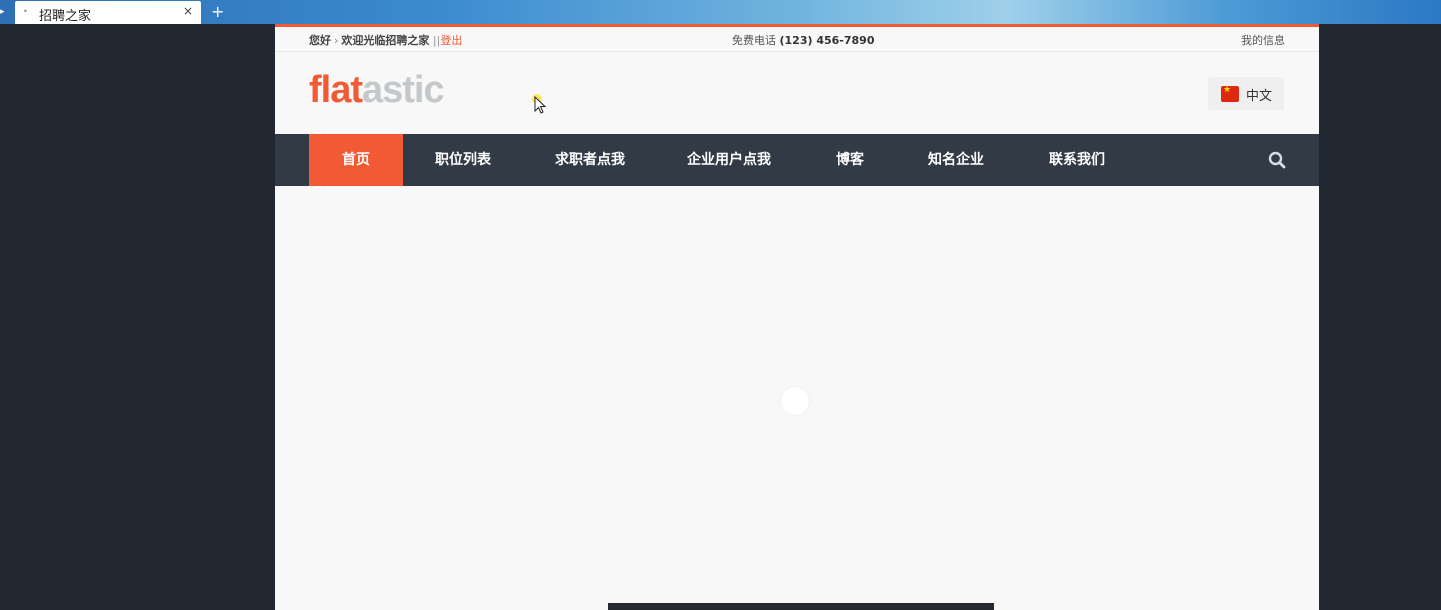  What do you see at coordinates (720, 12) in the screenshot?
I see `browser-tab-strip: ▸ • 招聘之家 × +` at bounding box center [720, 12].